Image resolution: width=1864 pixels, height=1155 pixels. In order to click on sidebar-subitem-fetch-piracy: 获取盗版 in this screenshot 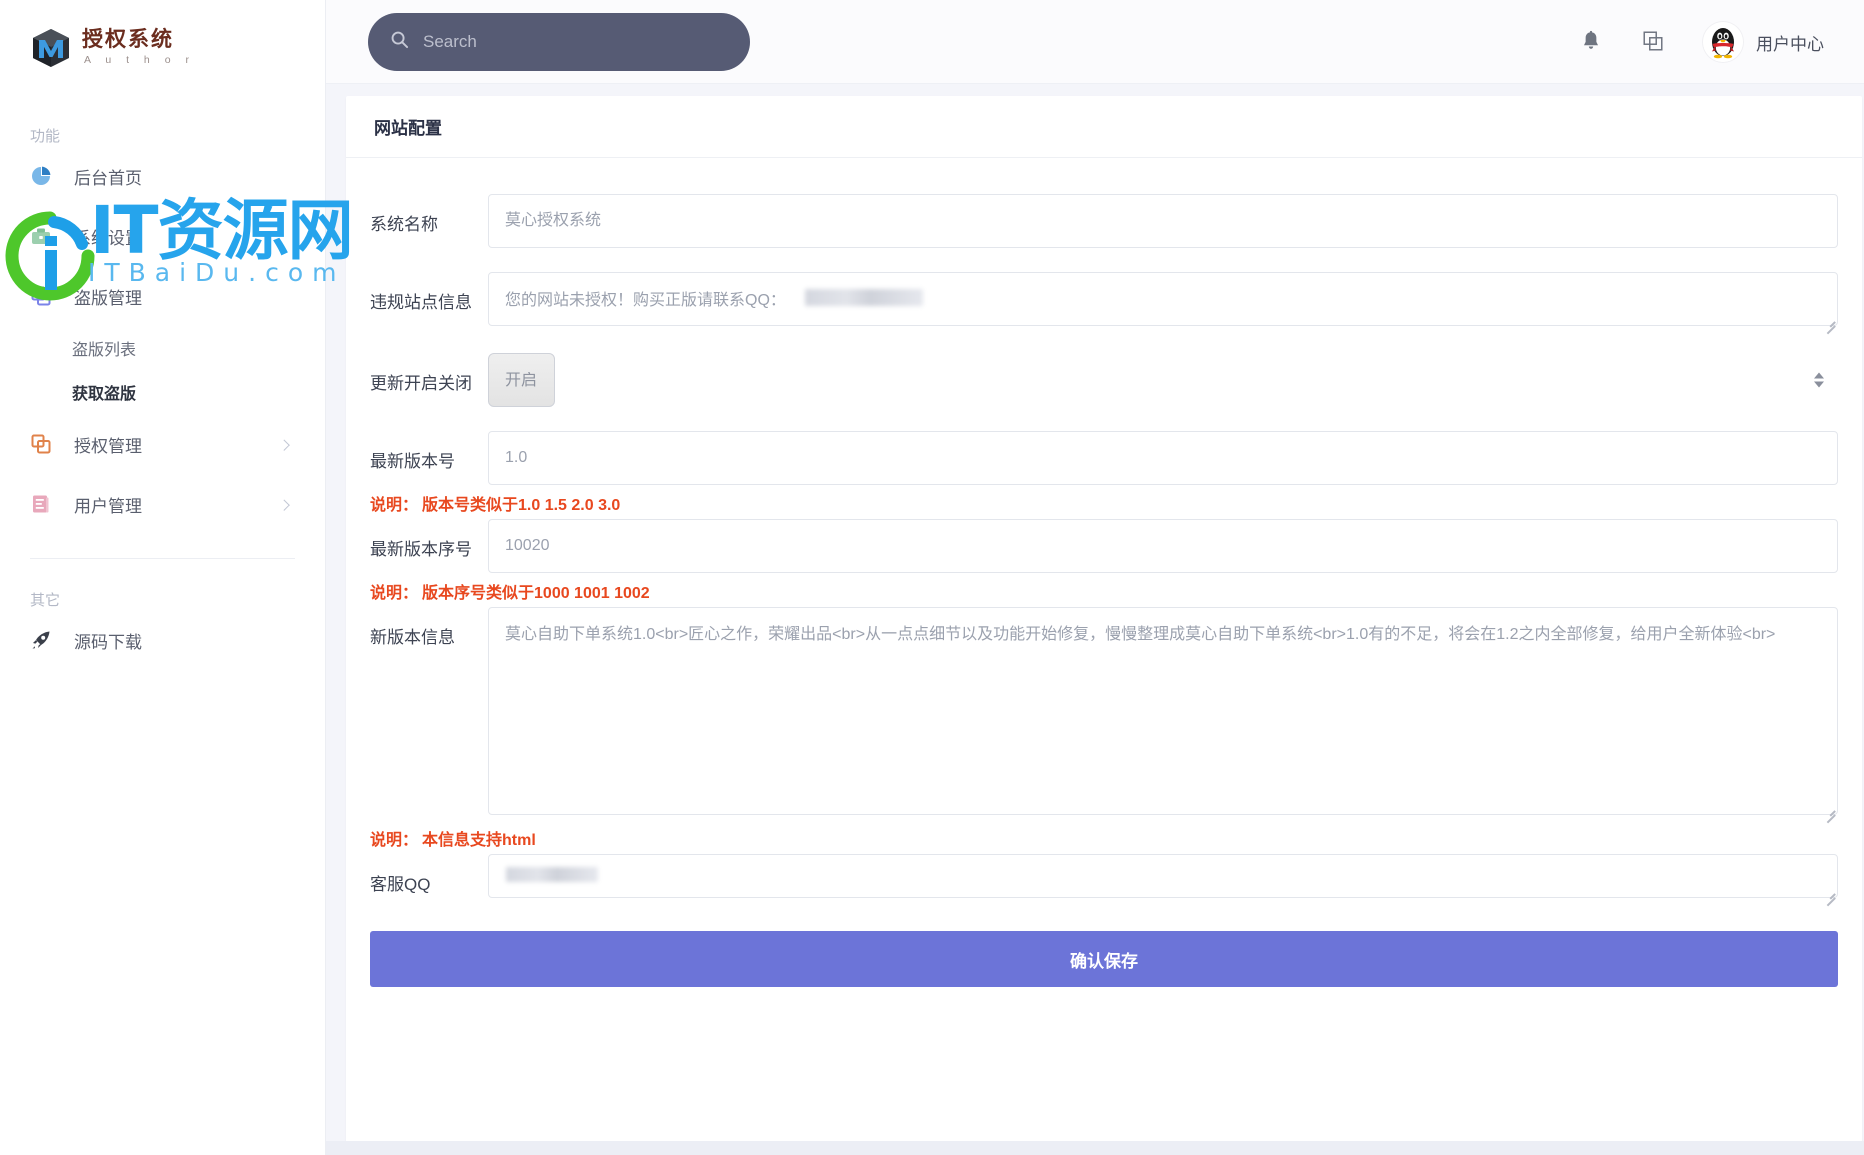, I will do `click(162, 392)`.